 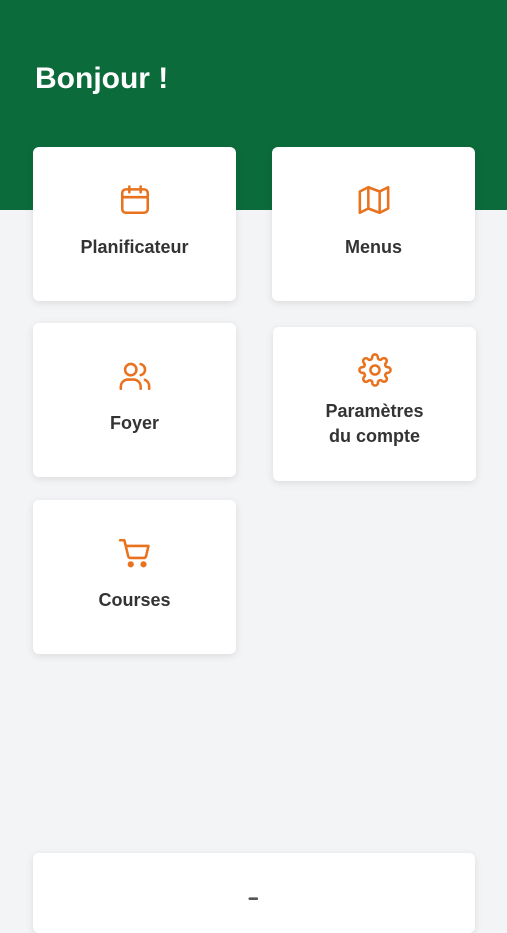 I want to click on account-settings-label: Paramètres du compte, so click(x=374, y=423).